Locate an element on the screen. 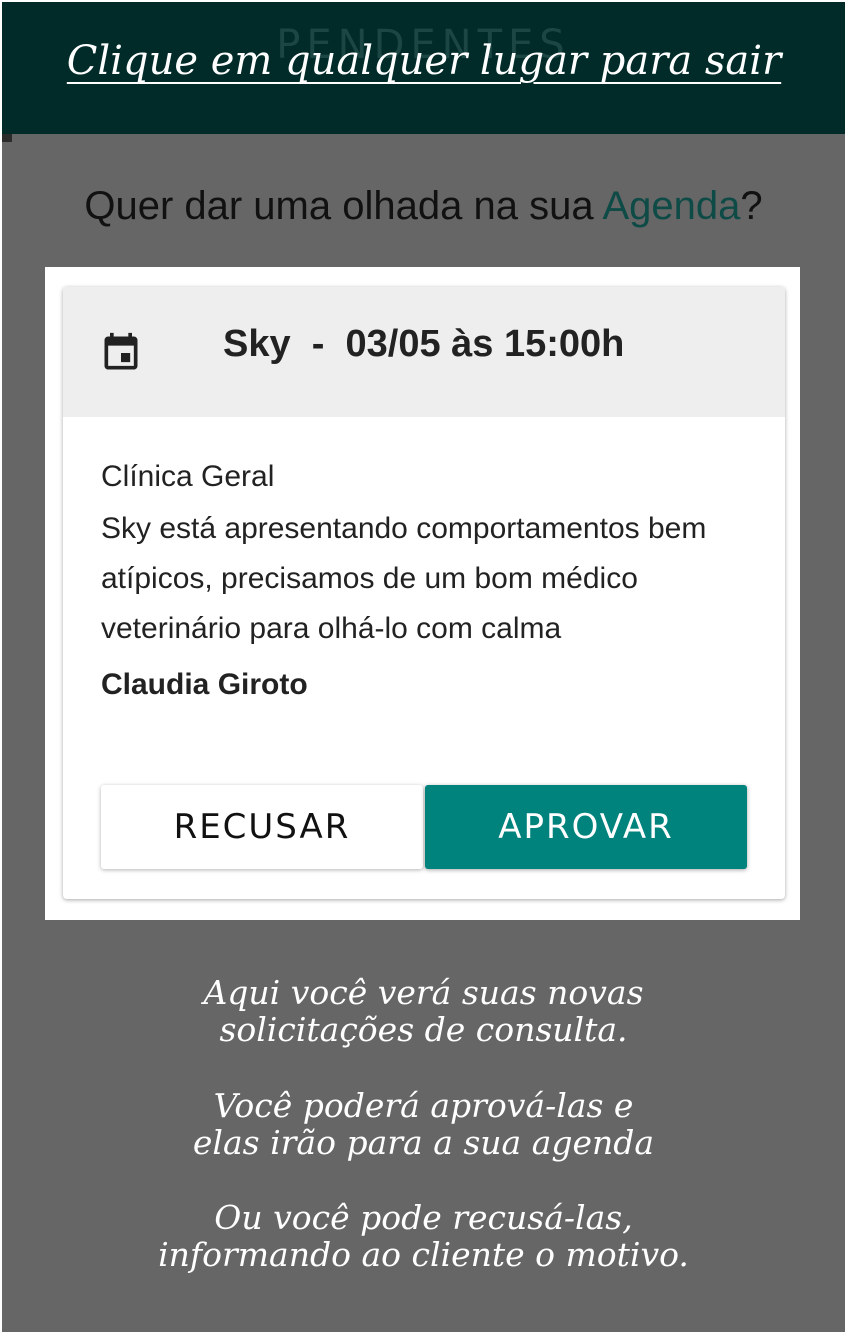 The height and width of the screenshot is (1334, 847). client-name: Claudia Giroto is located at coordinates (204, 684).